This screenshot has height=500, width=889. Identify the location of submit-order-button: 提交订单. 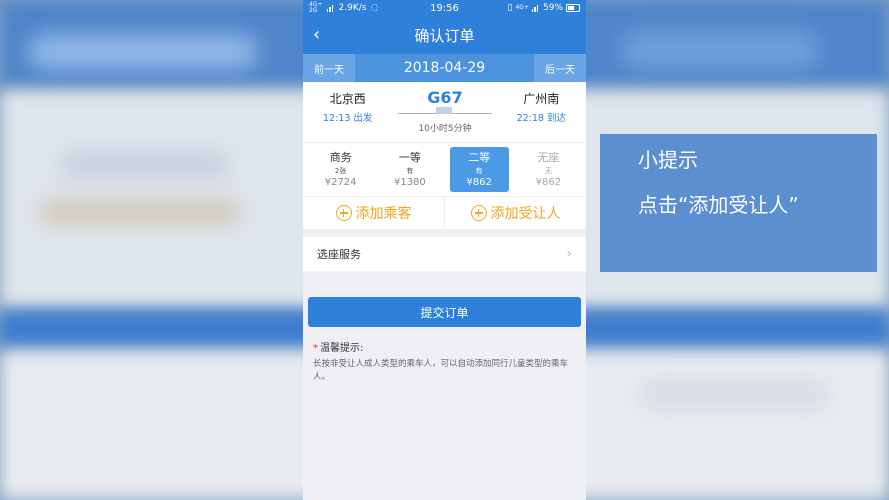
(444, 312).